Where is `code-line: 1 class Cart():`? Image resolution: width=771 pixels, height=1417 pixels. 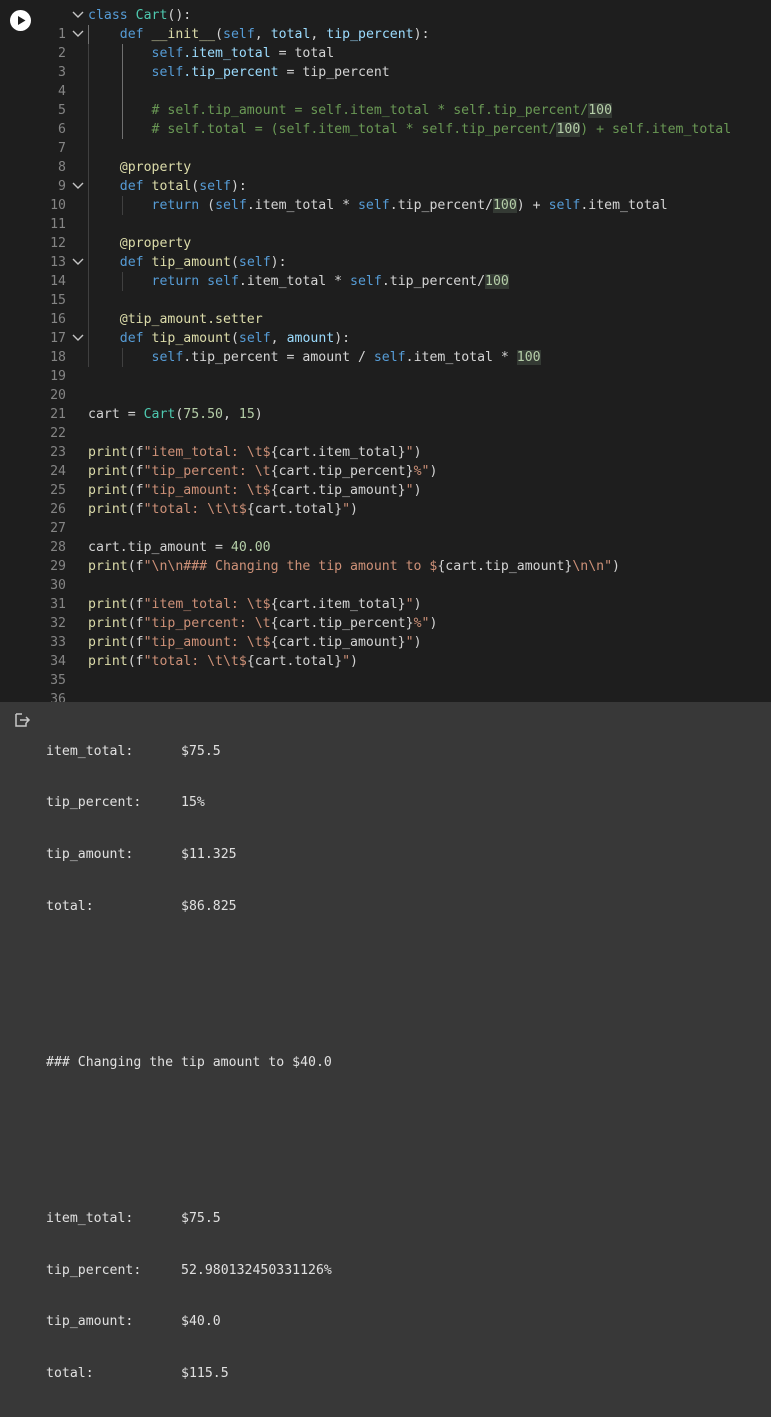 code-line: 1 class Cart(): is located at coordinates (385, 24).